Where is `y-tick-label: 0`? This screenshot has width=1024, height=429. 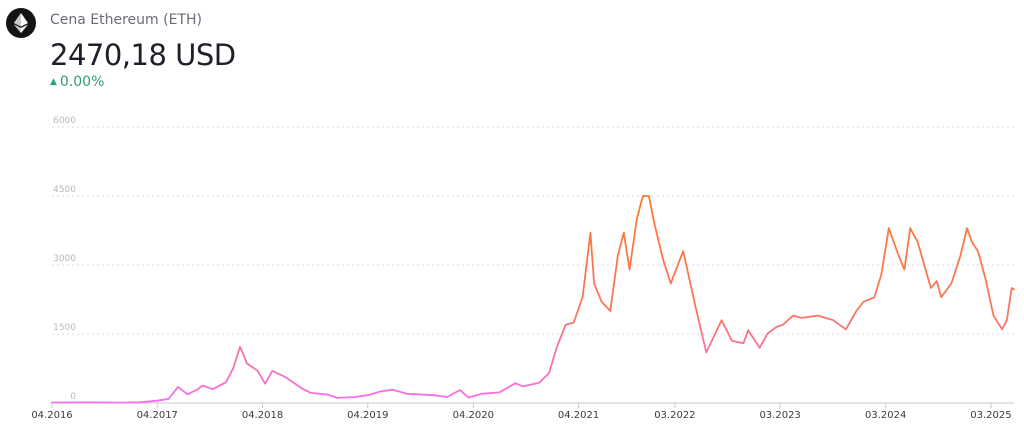
y-tick-label: 0 is located at coordinates (73, 397).